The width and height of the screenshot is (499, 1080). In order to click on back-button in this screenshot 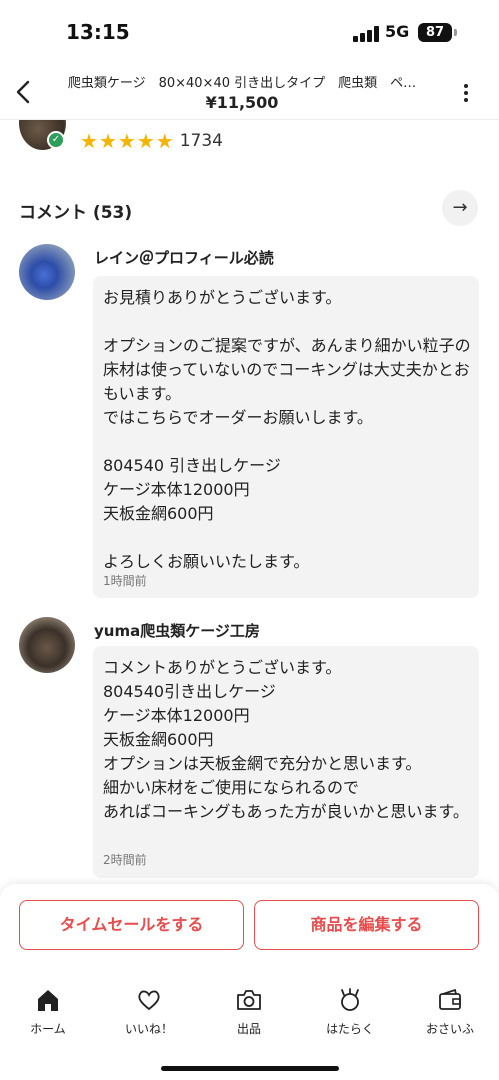, I will do `click(24, 92)`.